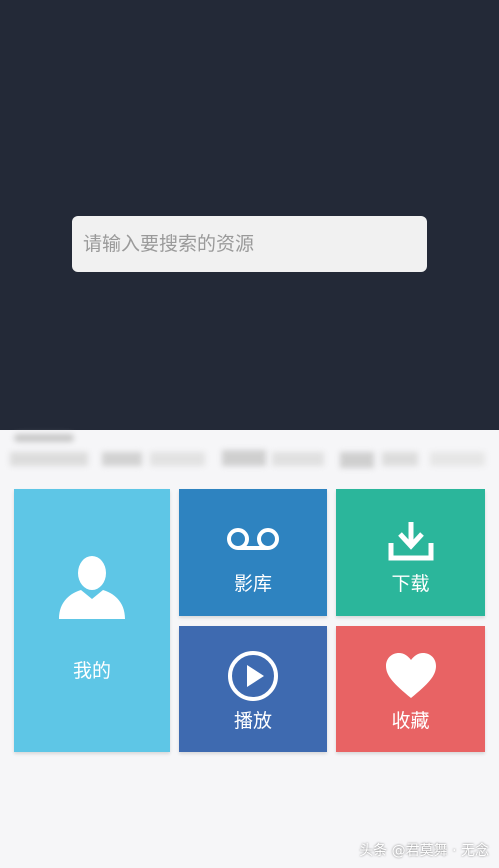  I want to click on tile-favorites: 收藏, so click(410, 689).